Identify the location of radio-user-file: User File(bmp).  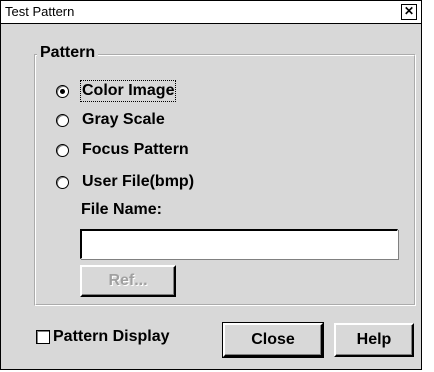
(125, 182).